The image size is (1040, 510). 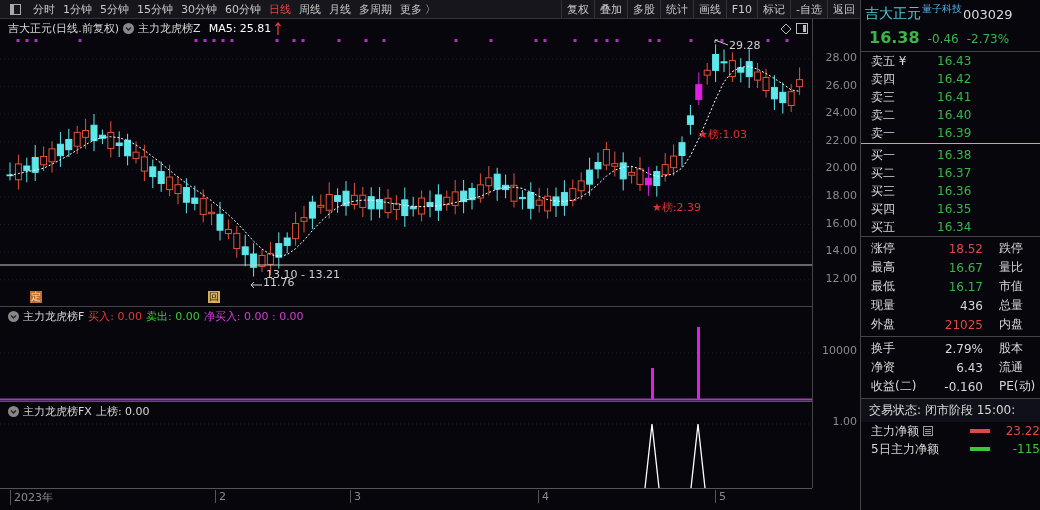 I want to click on stat-label: PE(动), so click(x=1017, y=386).